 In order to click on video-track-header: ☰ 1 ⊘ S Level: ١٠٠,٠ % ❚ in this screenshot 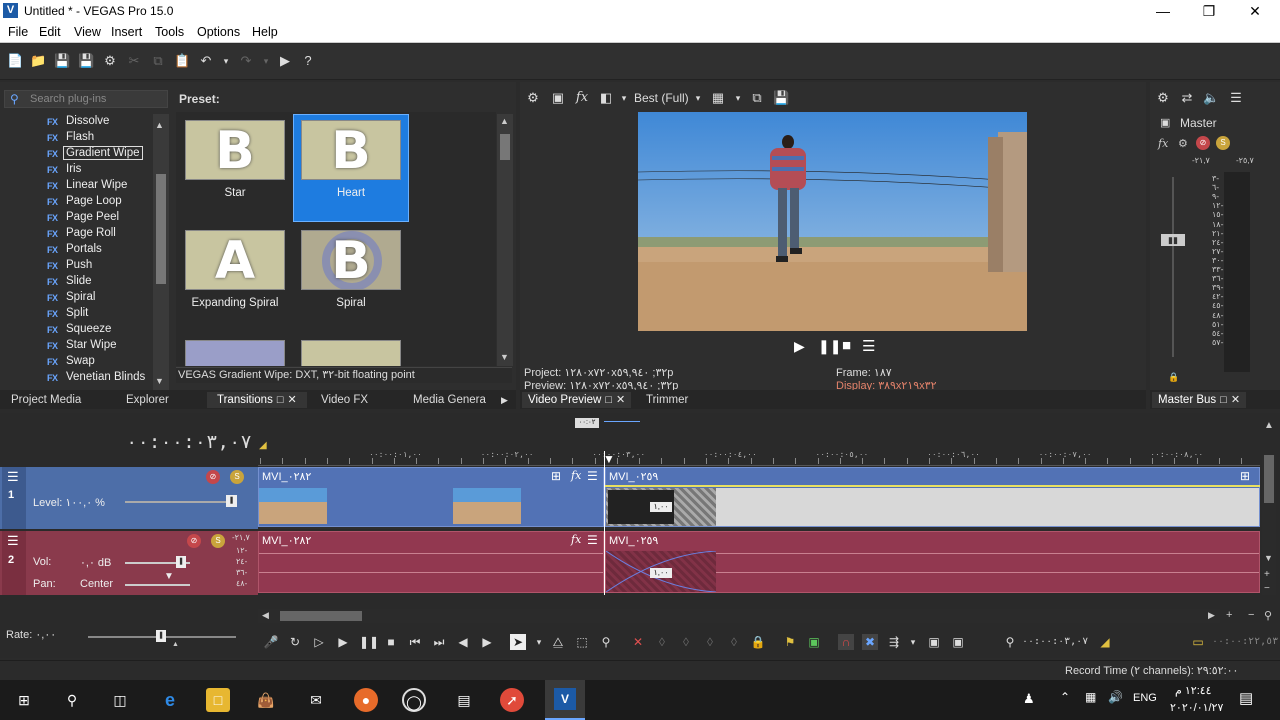, I will do `click(129, 498)`.